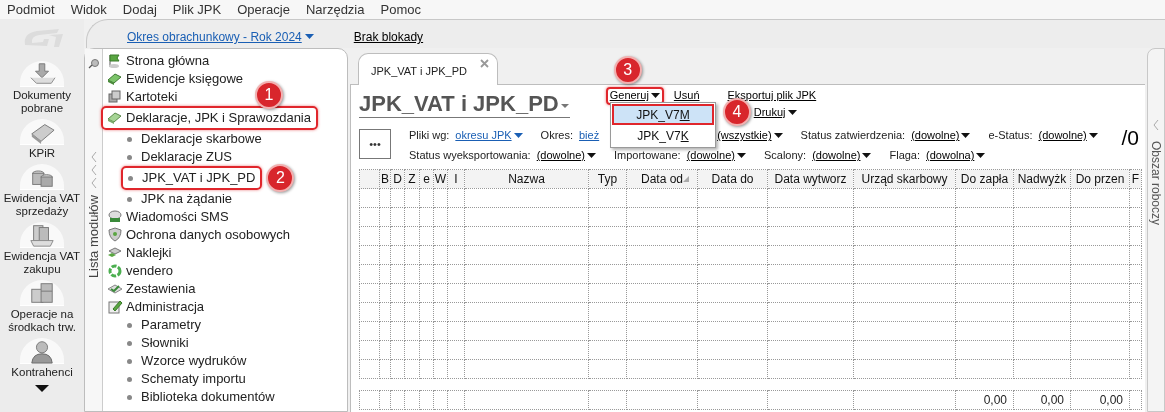  I want to click on column-header: D, so click(397, 179).